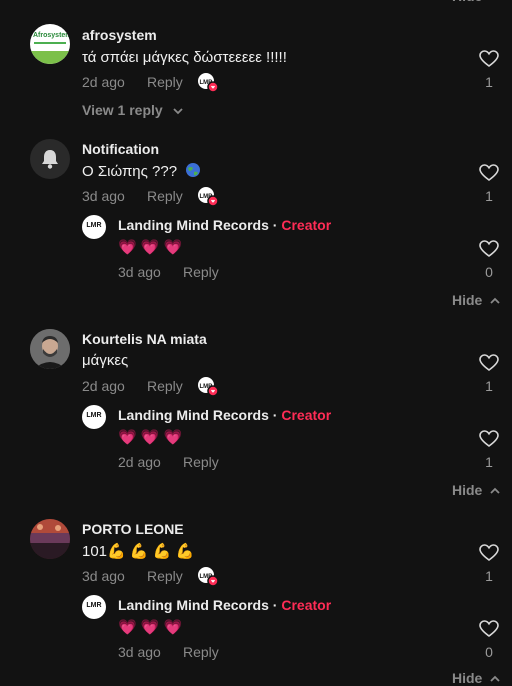 This screenshot has height=686, width=512. What do you see at coordinates (50, 539) in the screenshot?
I see `avatar-porto-leone` at bounding box center [50, 539].